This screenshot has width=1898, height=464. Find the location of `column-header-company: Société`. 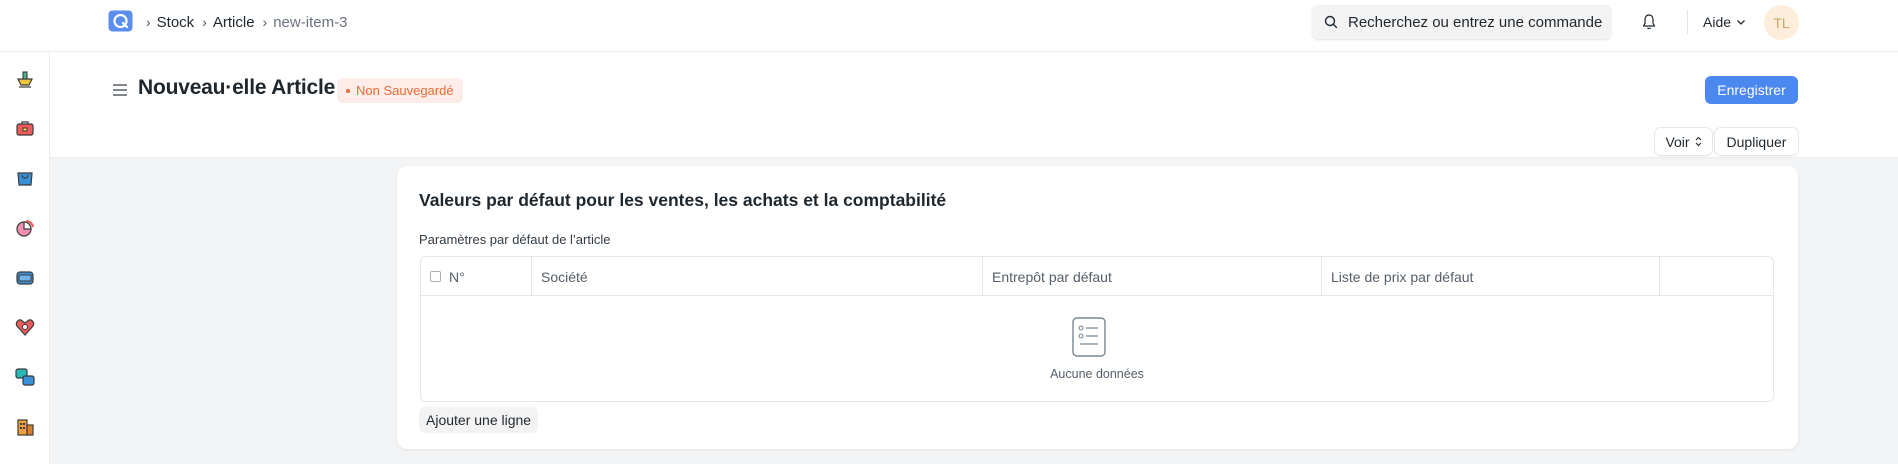

column-header-company: Société is located at coordinates (757, 276).